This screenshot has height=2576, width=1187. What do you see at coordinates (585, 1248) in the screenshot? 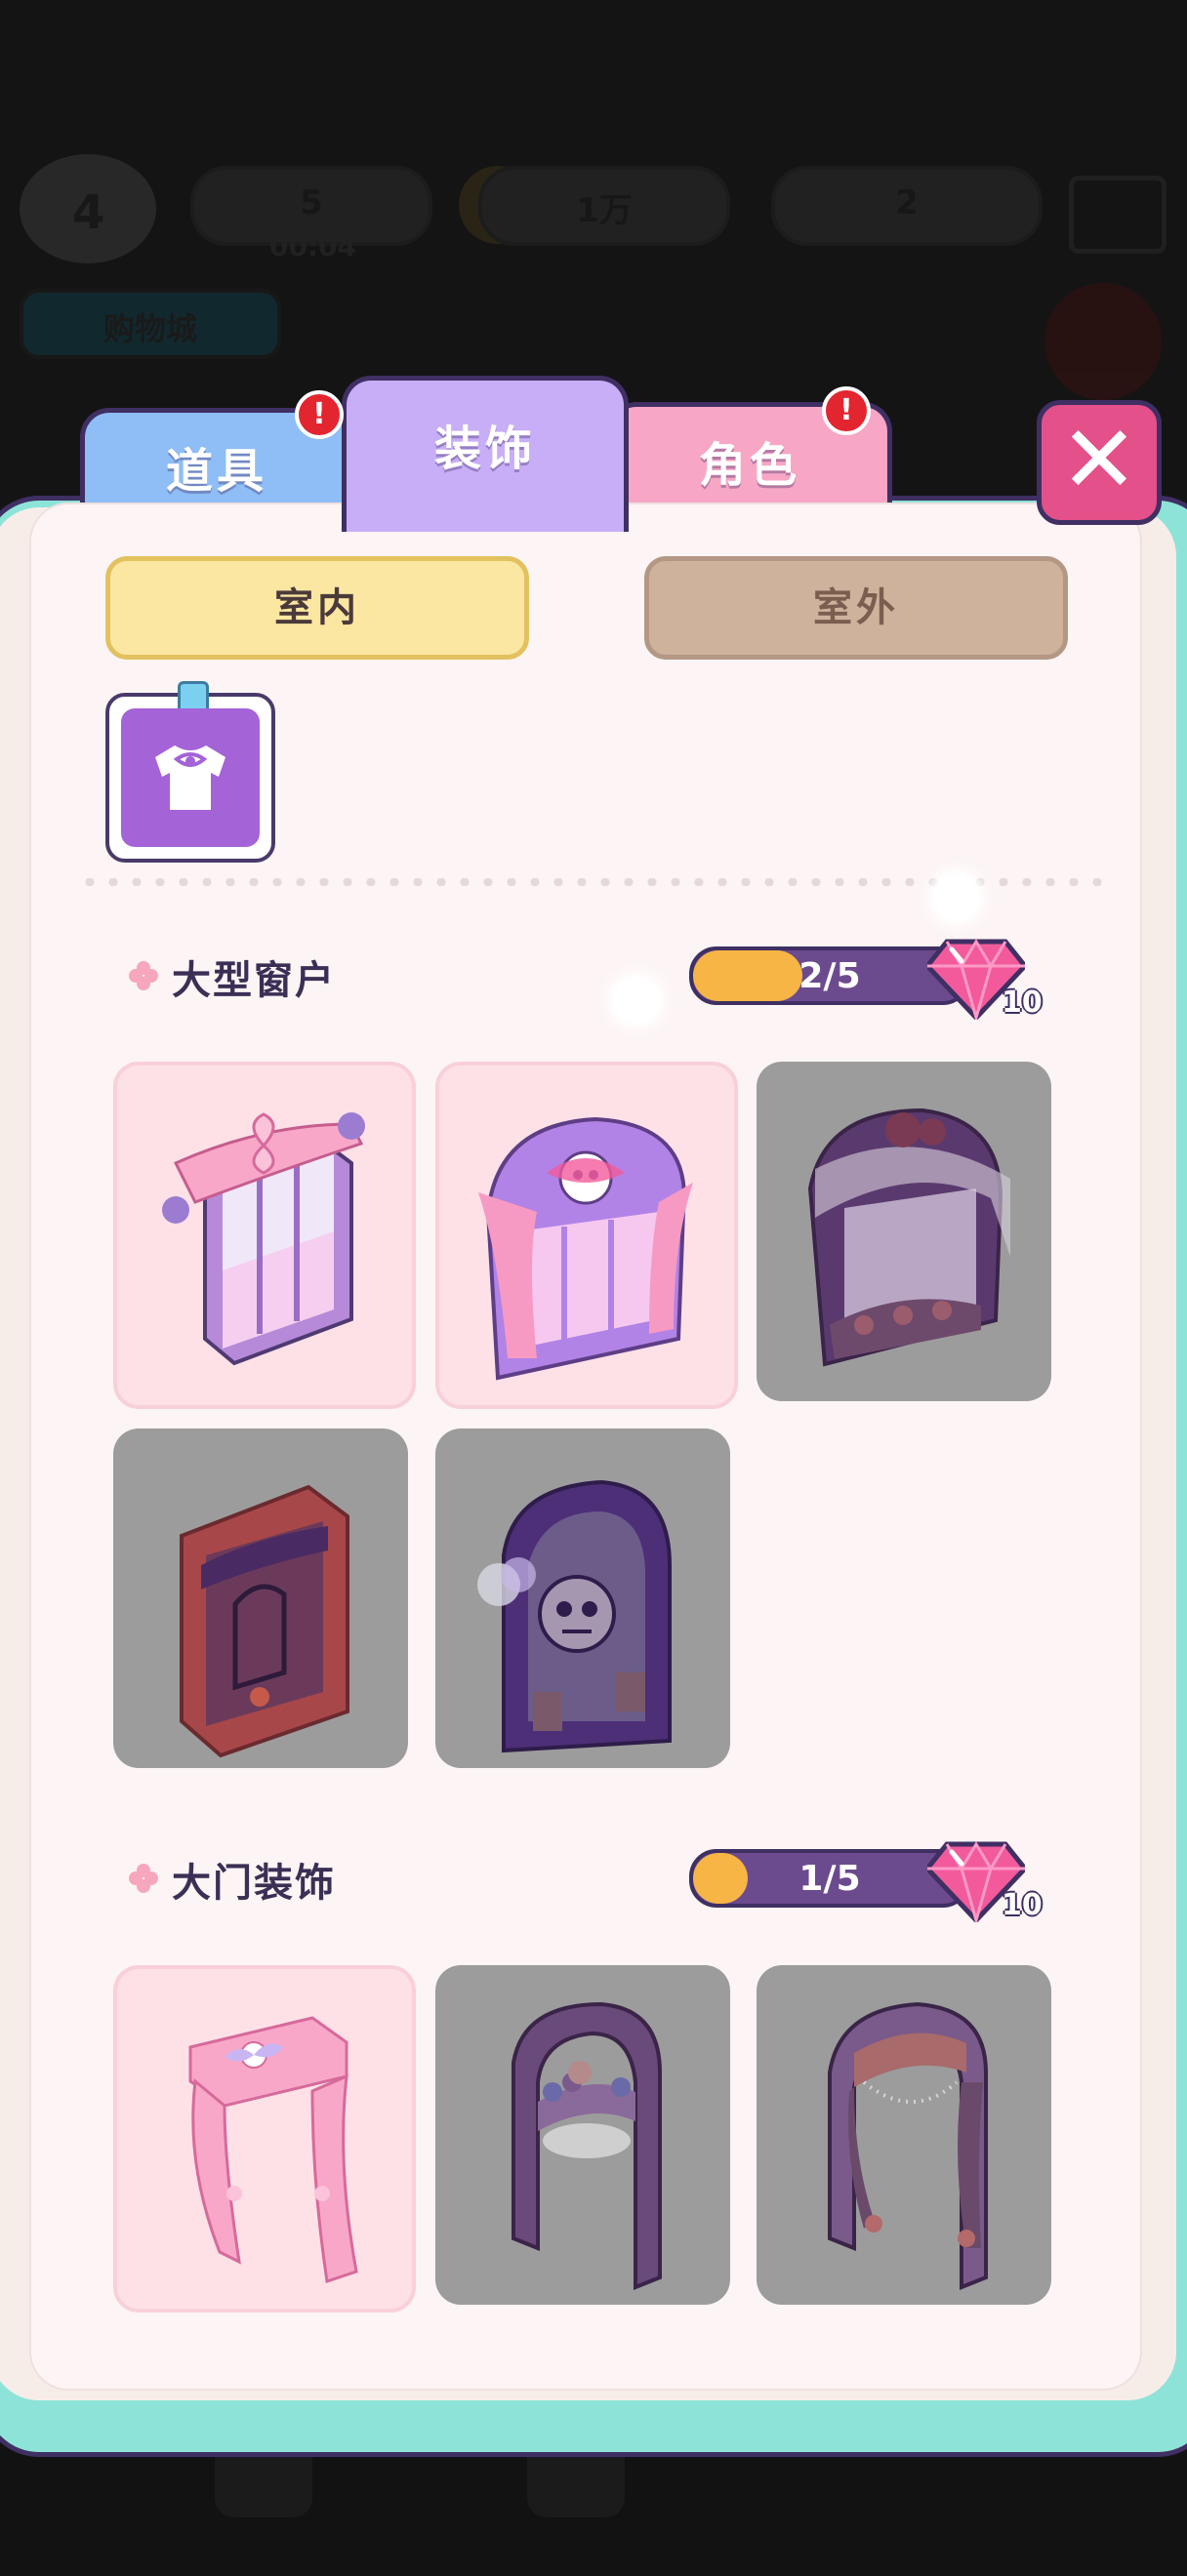
I see `skull-window-icon` at bounding box center [585, 1248].